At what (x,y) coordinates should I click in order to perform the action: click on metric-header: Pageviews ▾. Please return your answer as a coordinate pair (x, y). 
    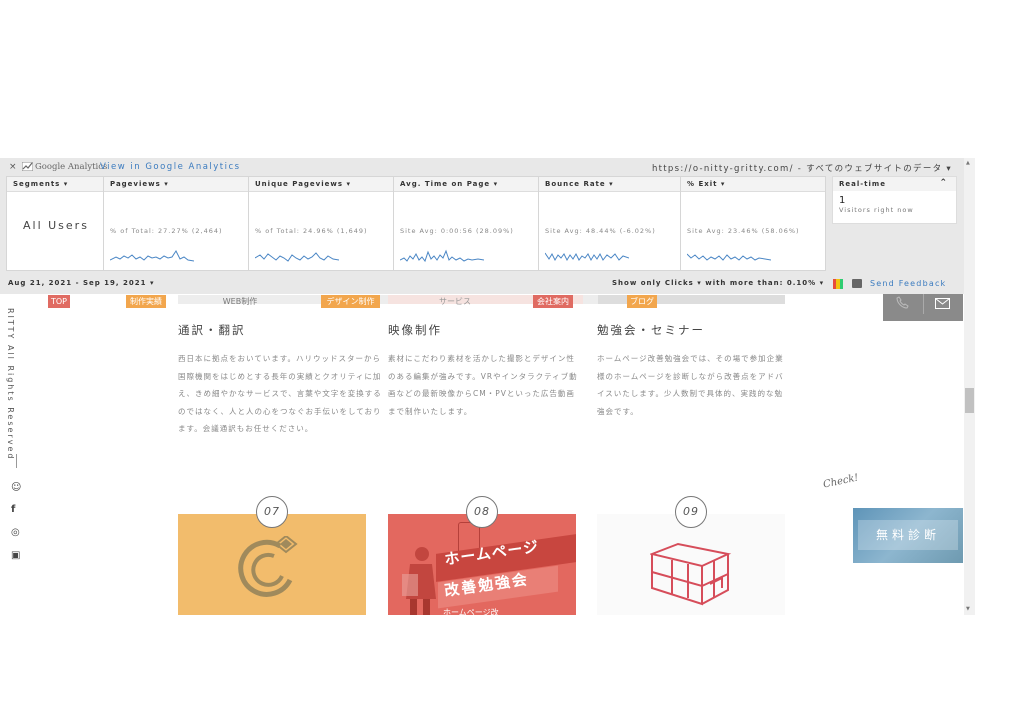
    Looking at the image, I should click on (176, 184).